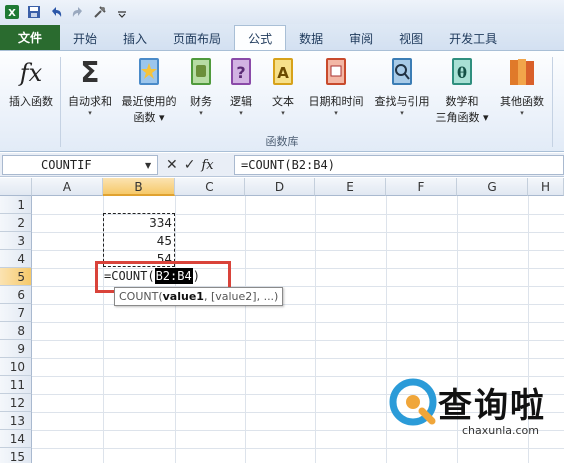 Image resolution: width=564 pixels, height=463 pixels. I want to click on column-header-b: B, so click(139, 187).